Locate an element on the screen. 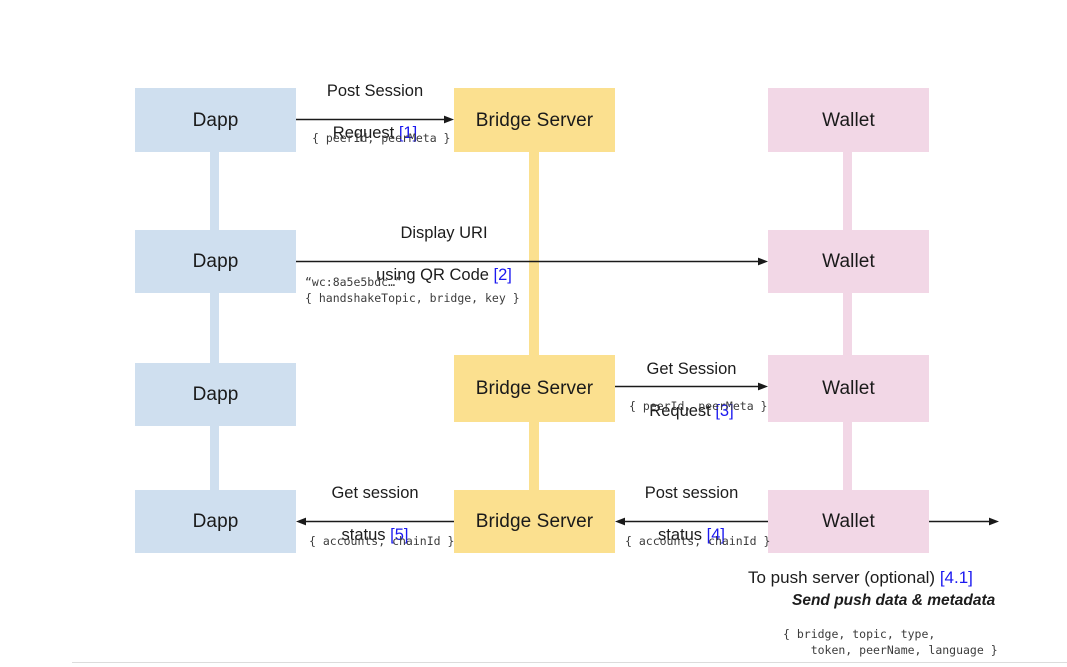 Image resolution: width=1067 pixels, height=667 pixels. message-line-1: Post Session is located at coordinates (375, 90).